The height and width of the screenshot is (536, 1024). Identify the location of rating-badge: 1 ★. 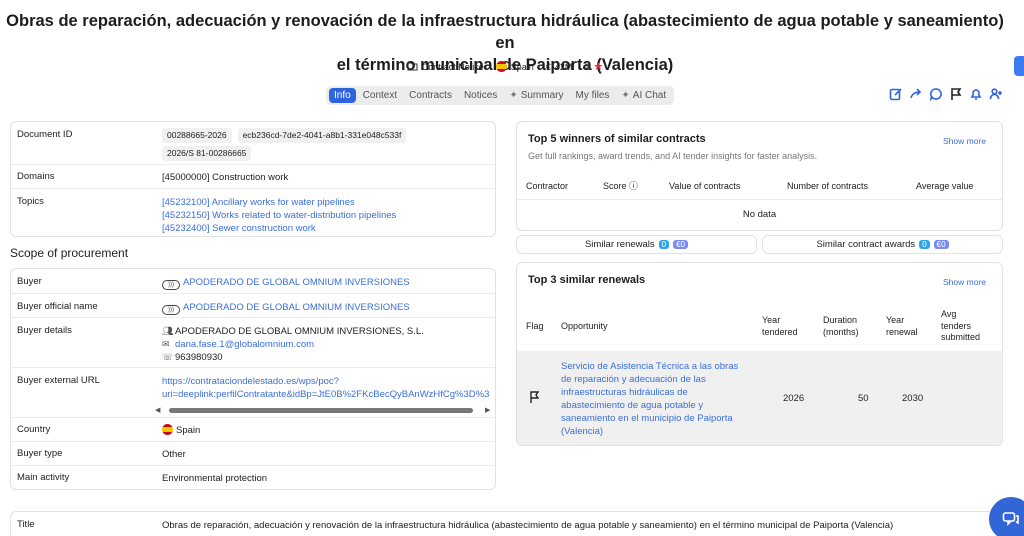
(593, 66).